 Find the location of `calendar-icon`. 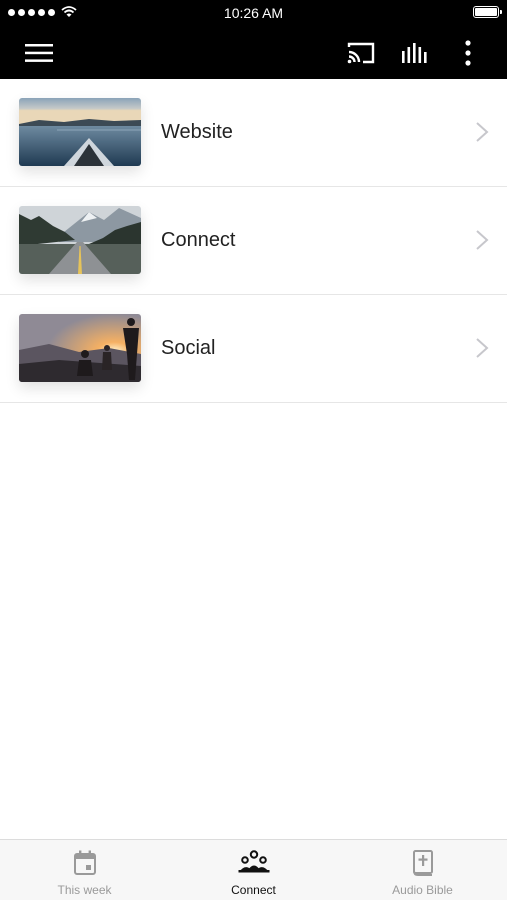

calendar-icon is located at coordinates (84, 862).